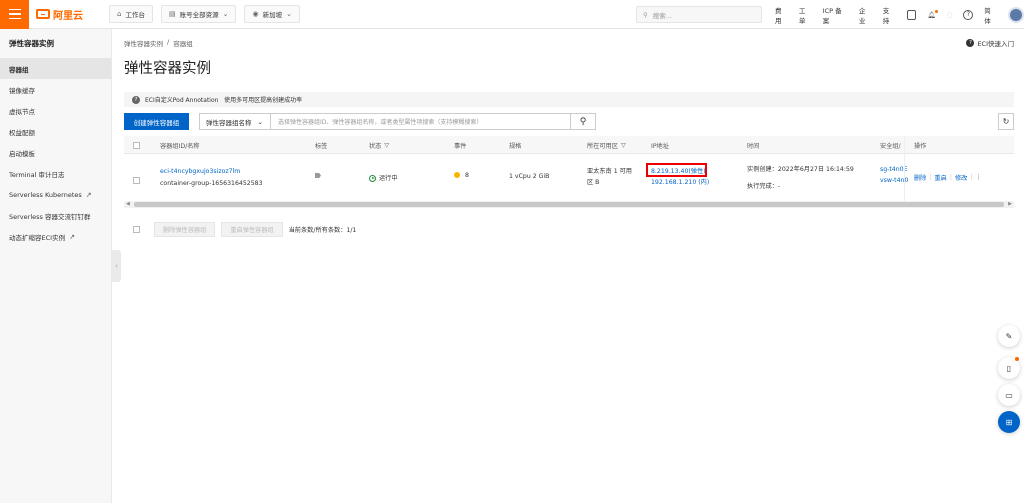 The height and width of the screenshot is (503, 1024). I want to click on sidebar-item-label: 虚拟节点, so click(22, 111).